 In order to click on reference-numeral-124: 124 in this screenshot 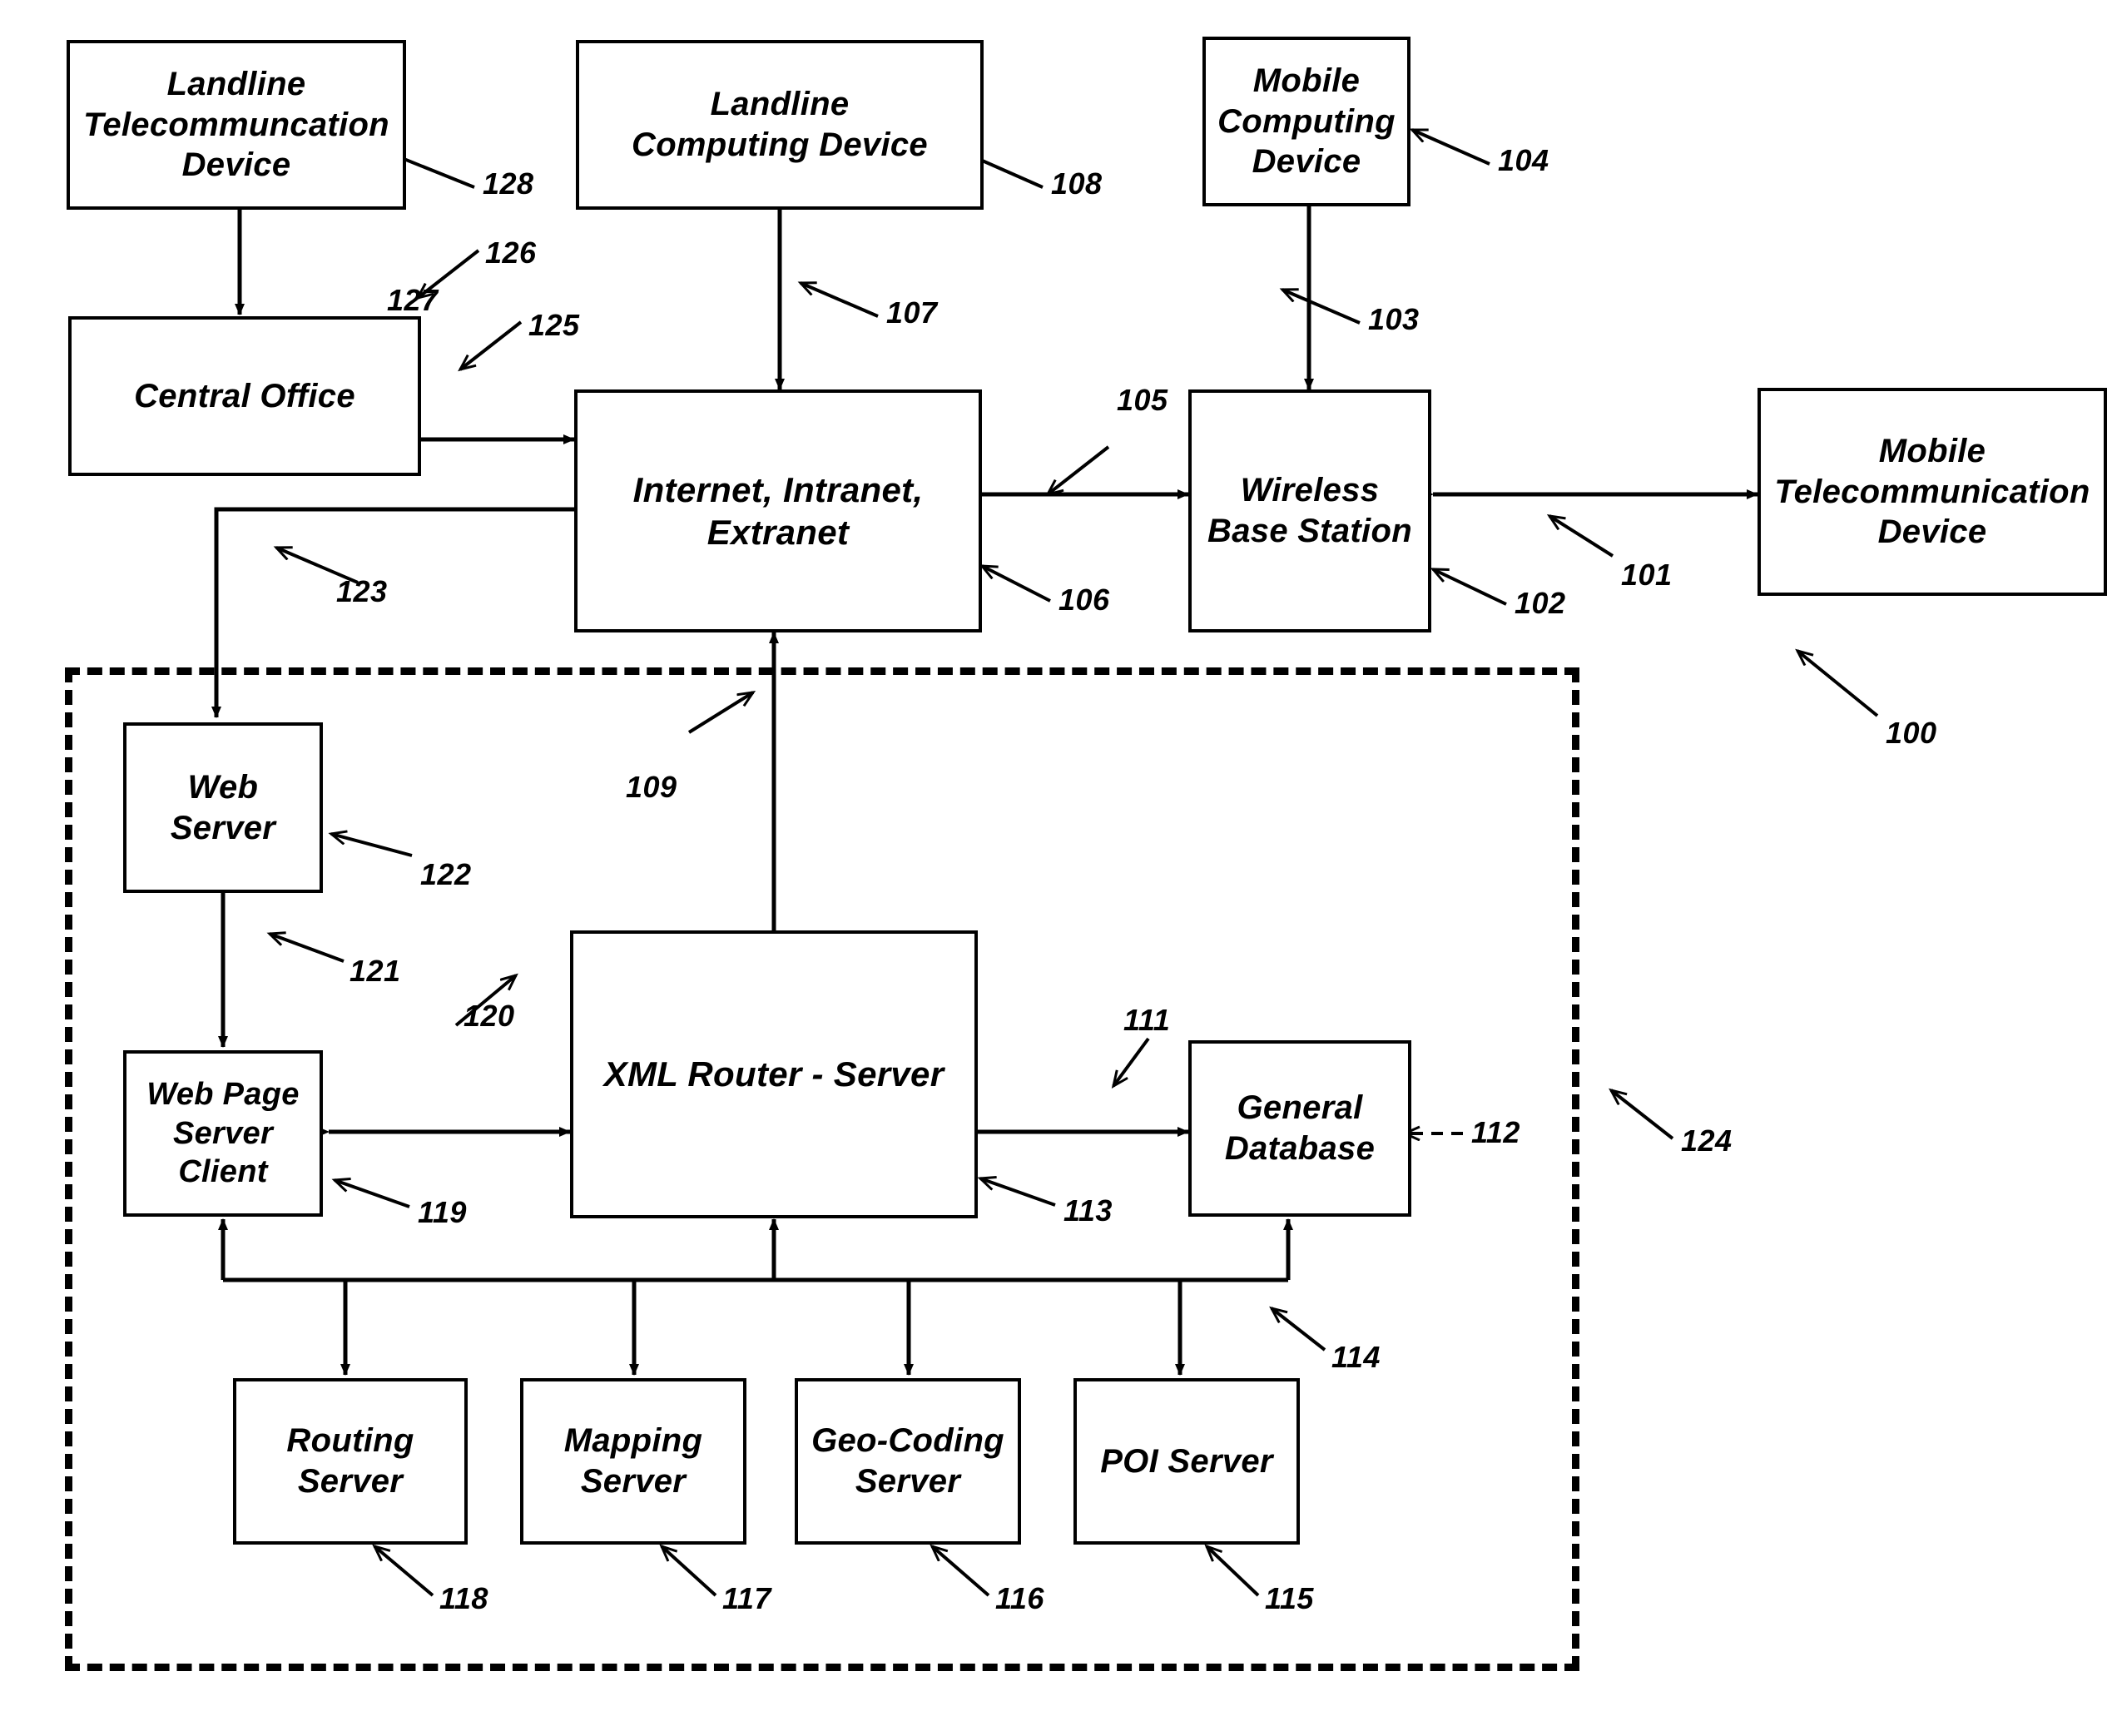, I will do `click(1707, 1140)`.